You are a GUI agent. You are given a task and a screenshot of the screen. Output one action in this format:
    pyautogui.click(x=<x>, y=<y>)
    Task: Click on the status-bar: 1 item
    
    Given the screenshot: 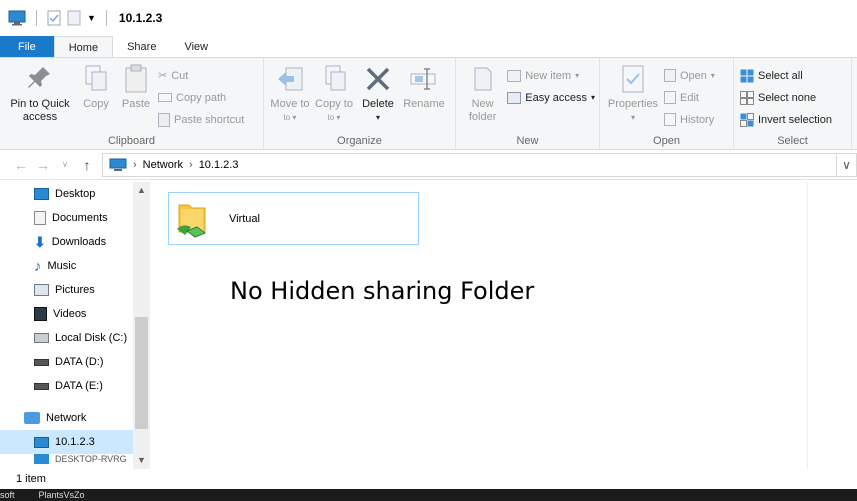 What is the action you would take?
    pyautogui.click(x=428, y=479)
    